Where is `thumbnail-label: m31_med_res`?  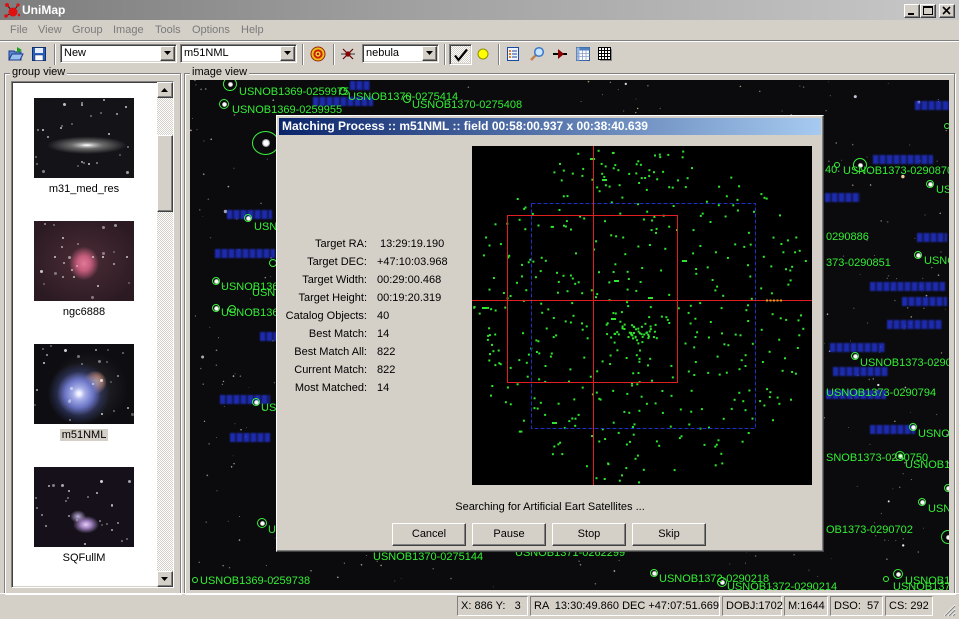 thumbnail-label: m31_med_res is located at coordinates (84, 189).